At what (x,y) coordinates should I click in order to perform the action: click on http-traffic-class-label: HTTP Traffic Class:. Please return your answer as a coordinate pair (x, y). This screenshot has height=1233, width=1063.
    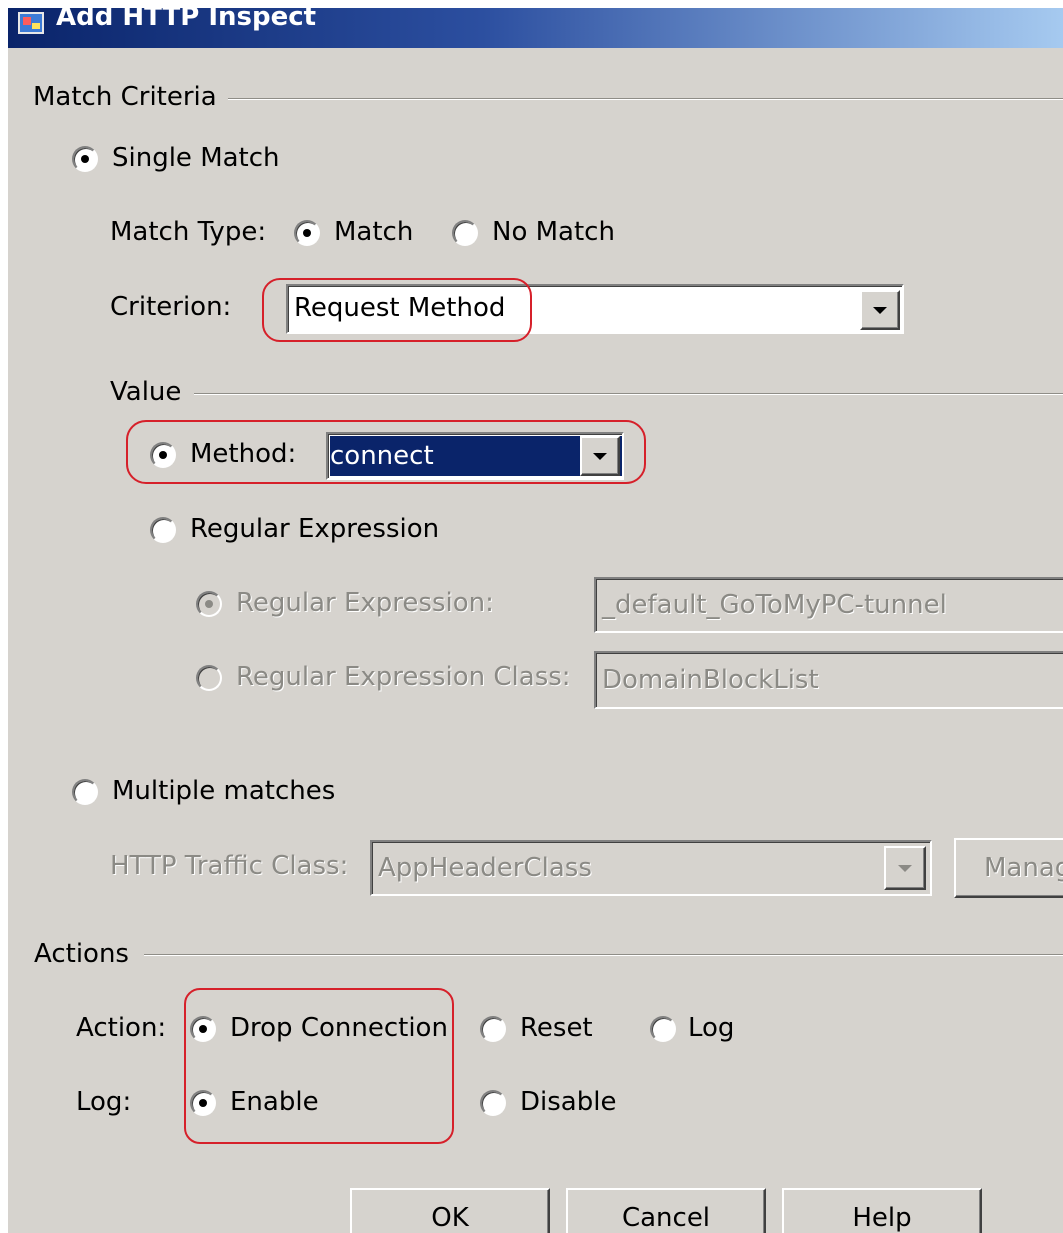
    Looking at the image, I should click on (229, 866).